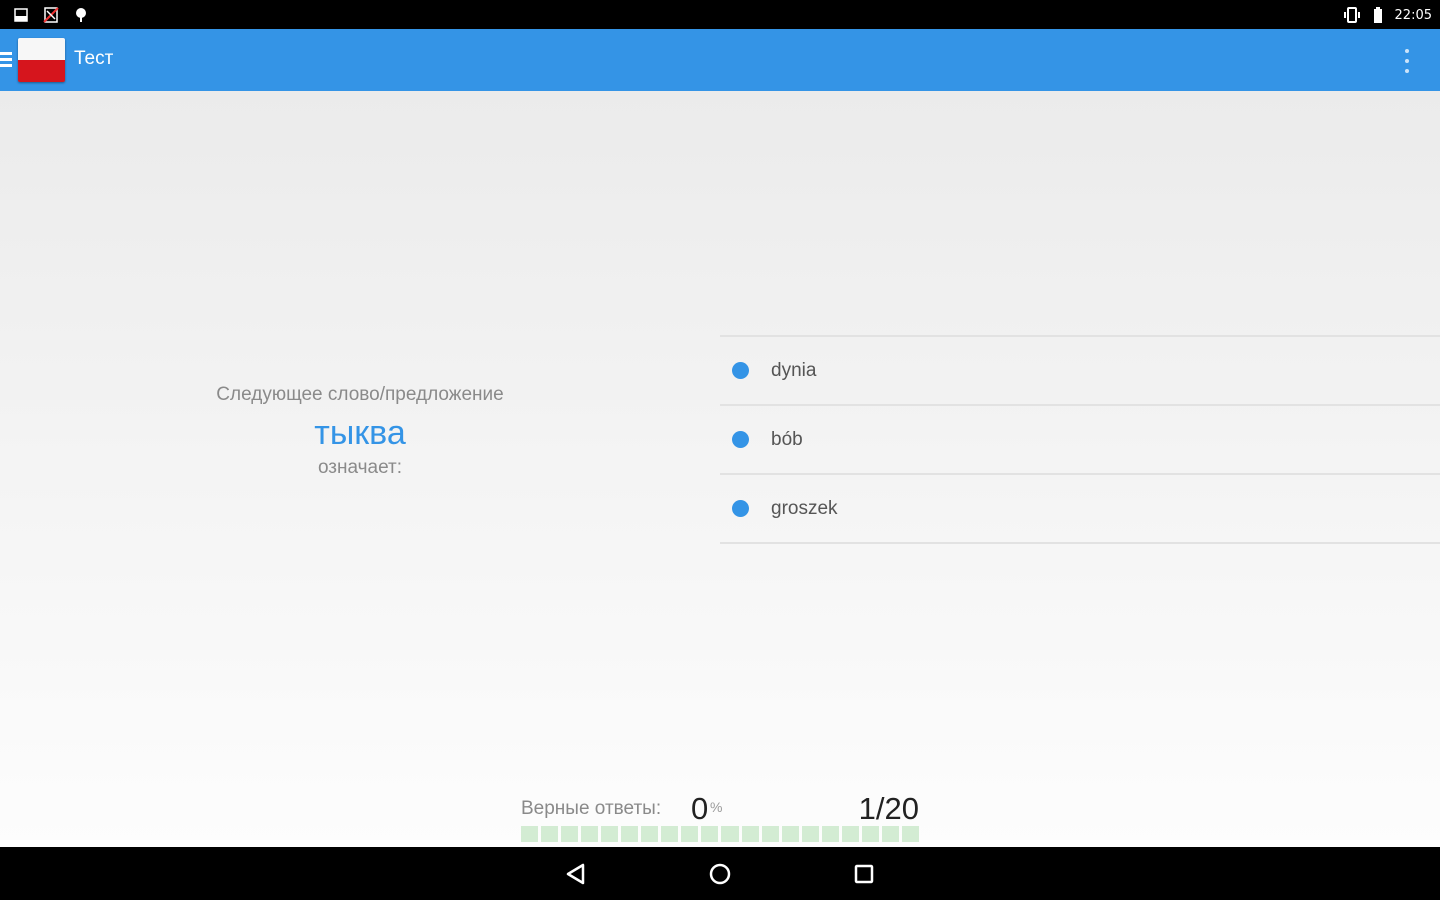 Image resolution: width=1440 pixels, height=900 pixels. What do you see at coordinates (888, 808) in the screenshot?
I see `question-counter: 1/20` at bounding box center [888, 808].